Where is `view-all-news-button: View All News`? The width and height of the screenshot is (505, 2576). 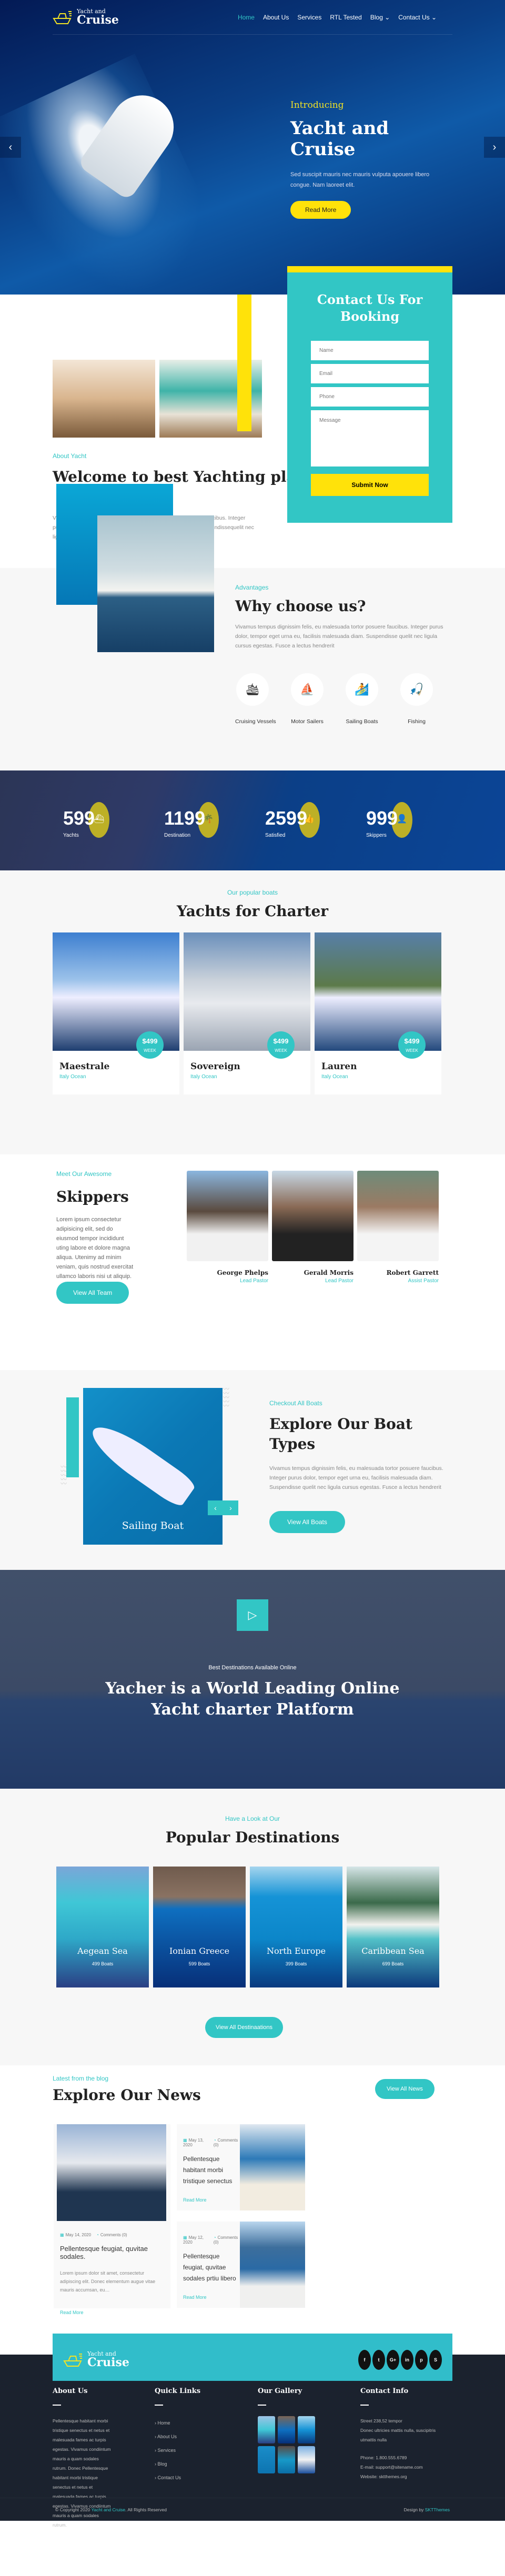
view-all-news-button: View All News is located at coordinates (405, 2089).